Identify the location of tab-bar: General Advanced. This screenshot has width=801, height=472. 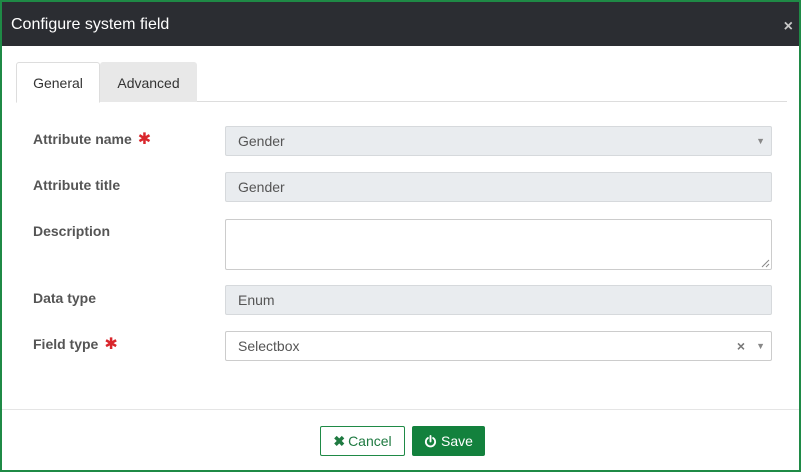
(401, 82).